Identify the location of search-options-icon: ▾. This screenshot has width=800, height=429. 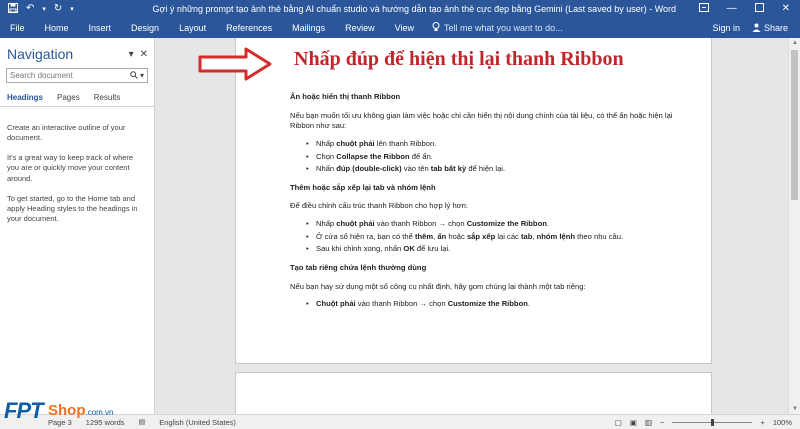
(142, 76).